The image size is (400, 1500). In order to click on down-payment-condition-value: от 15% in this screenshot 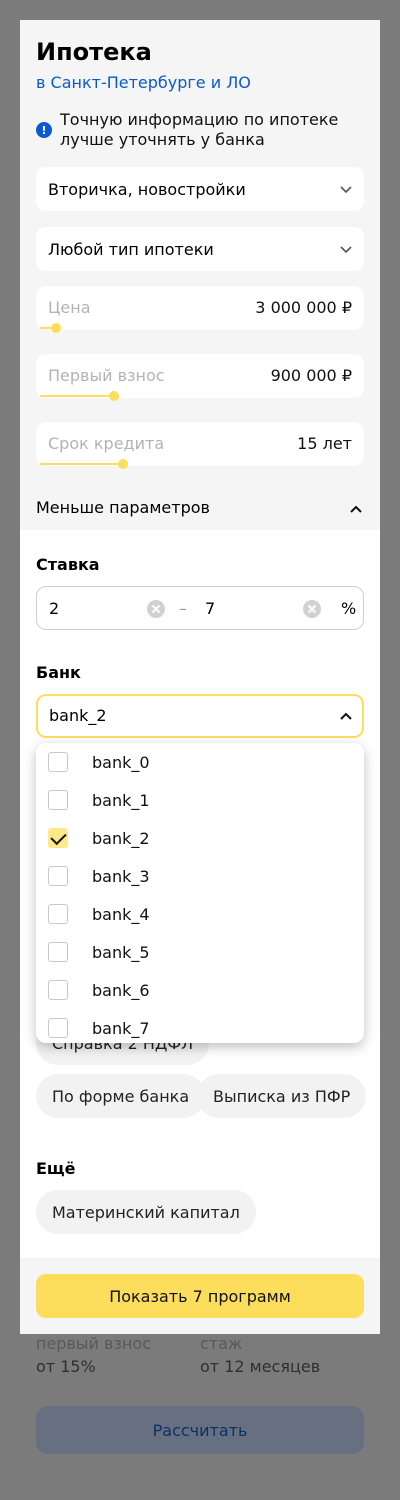, I will do `click(66, 1366)`.